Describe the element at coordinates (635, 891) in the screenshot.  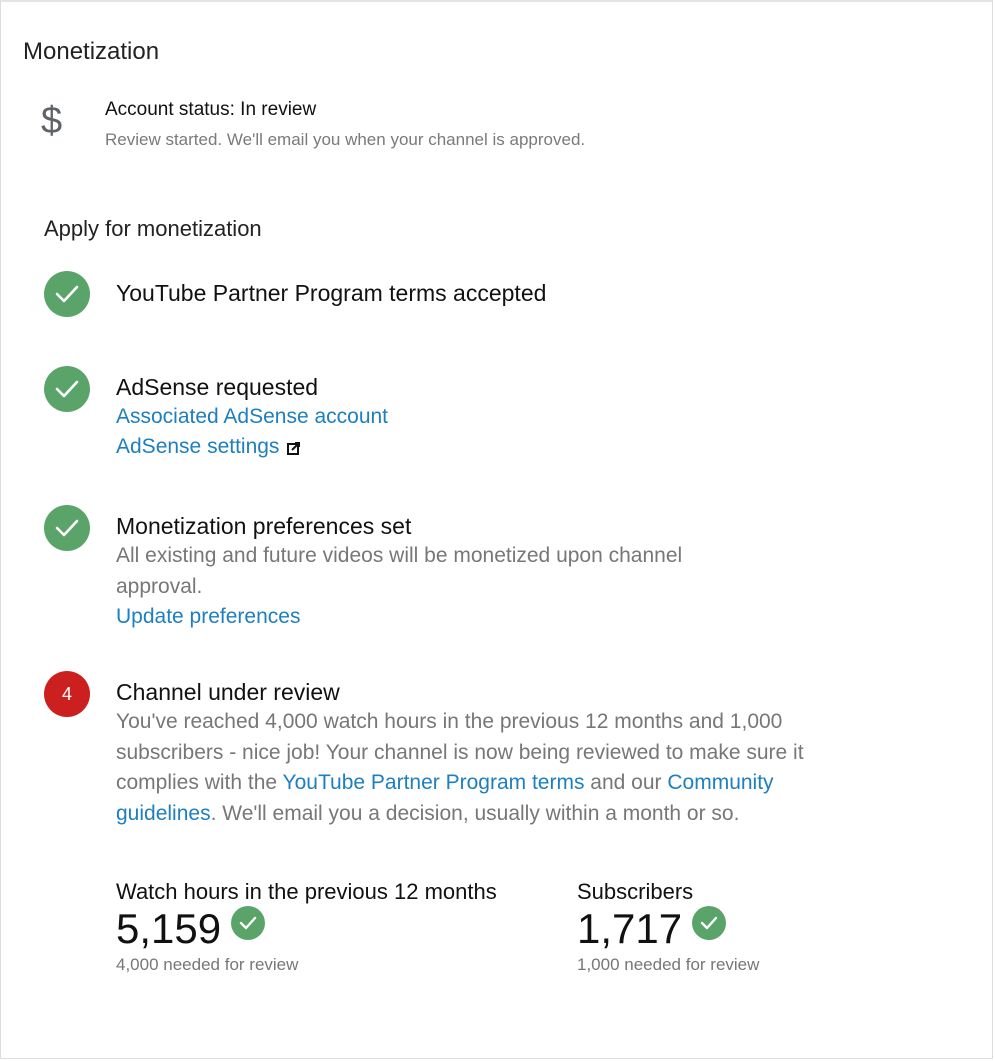
I see `metric-label: Subscribers` at that location.